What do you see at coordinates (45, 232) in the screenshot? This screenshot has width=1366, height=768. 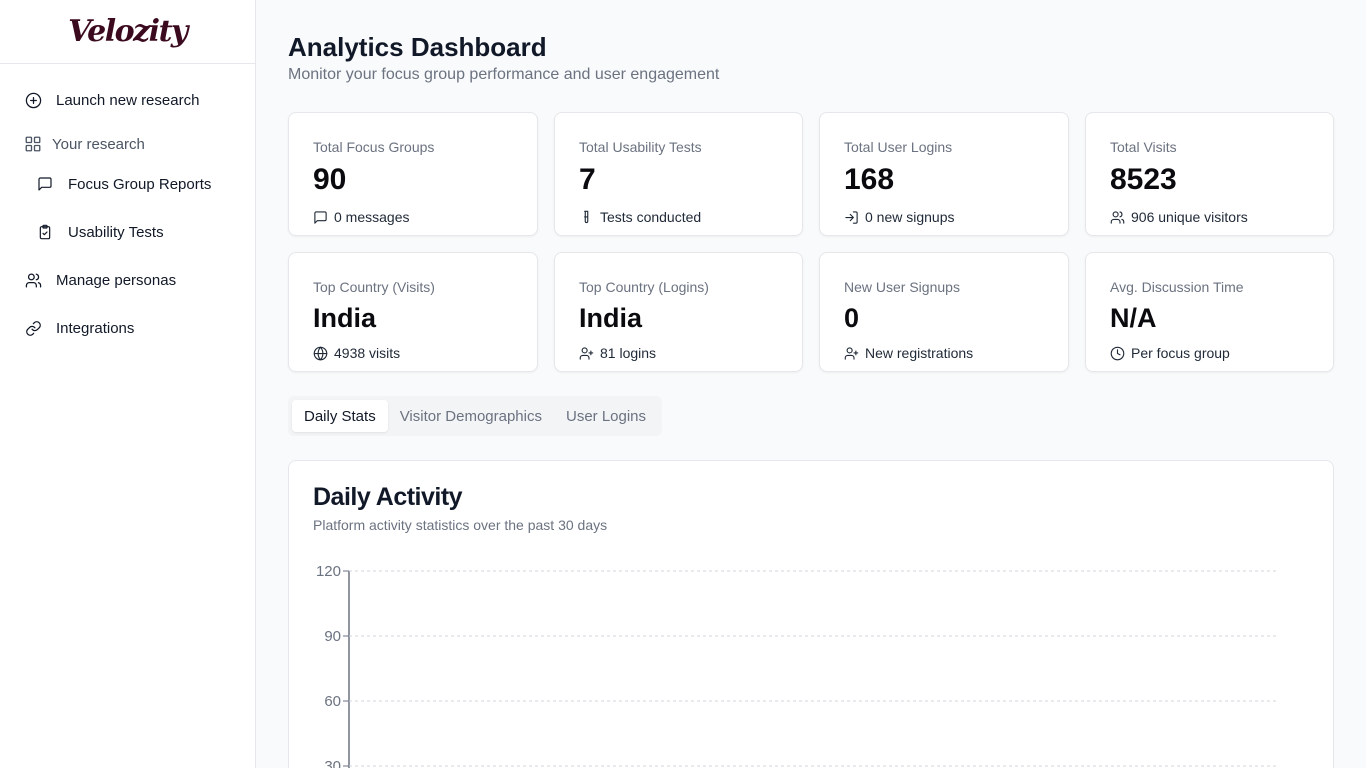 I see `clipboard-check-icon` at bounding box center [45, 232].